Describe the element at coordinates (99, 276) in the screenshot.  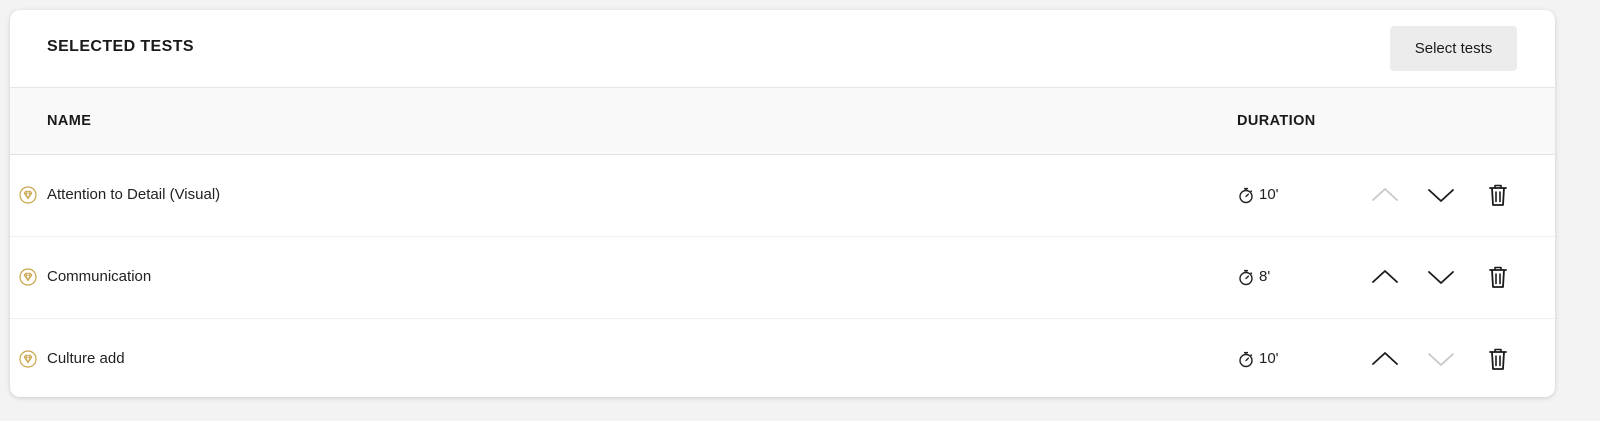
I see `test-name: Communication` at that location.